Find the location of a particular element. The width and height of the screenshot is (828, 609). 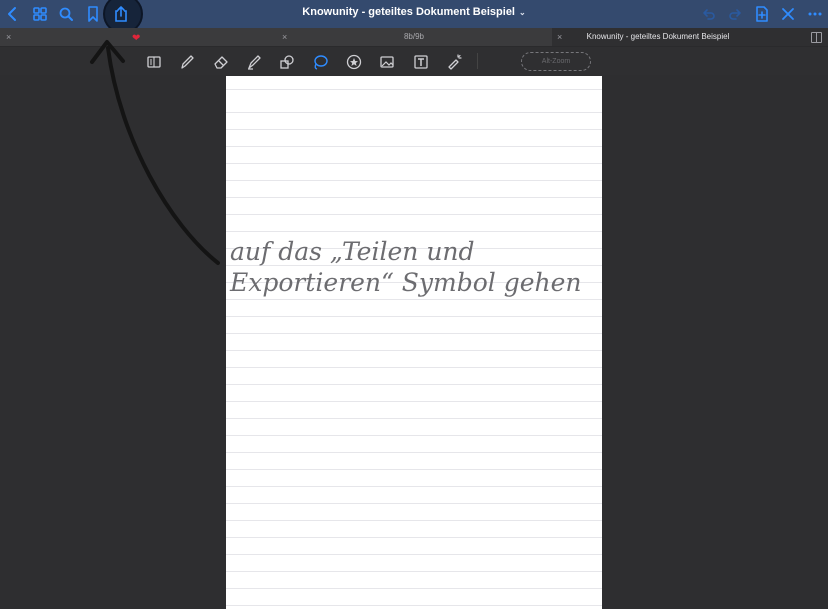

tab-label: 8b/9b is located at coordinates (414, 36).